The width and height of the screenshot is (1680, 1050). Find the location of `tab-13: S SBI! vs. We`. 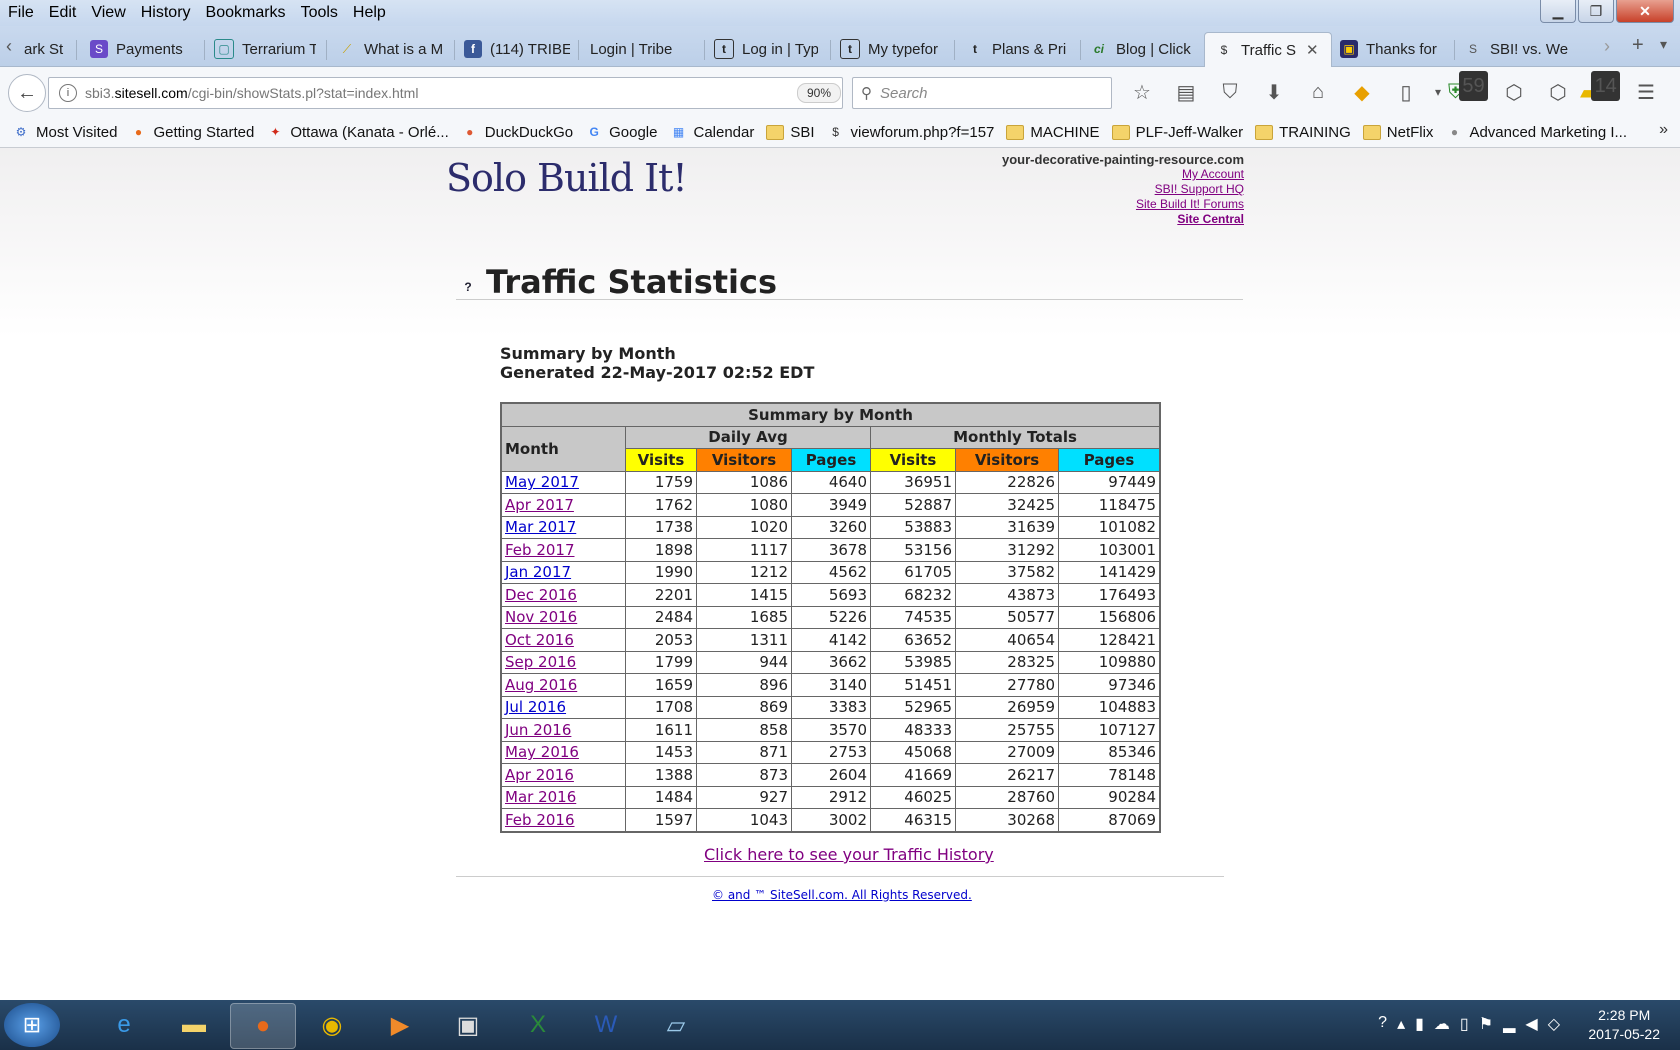

tab-13: S SBI! vs. We is located at coordinates (1519, 49).